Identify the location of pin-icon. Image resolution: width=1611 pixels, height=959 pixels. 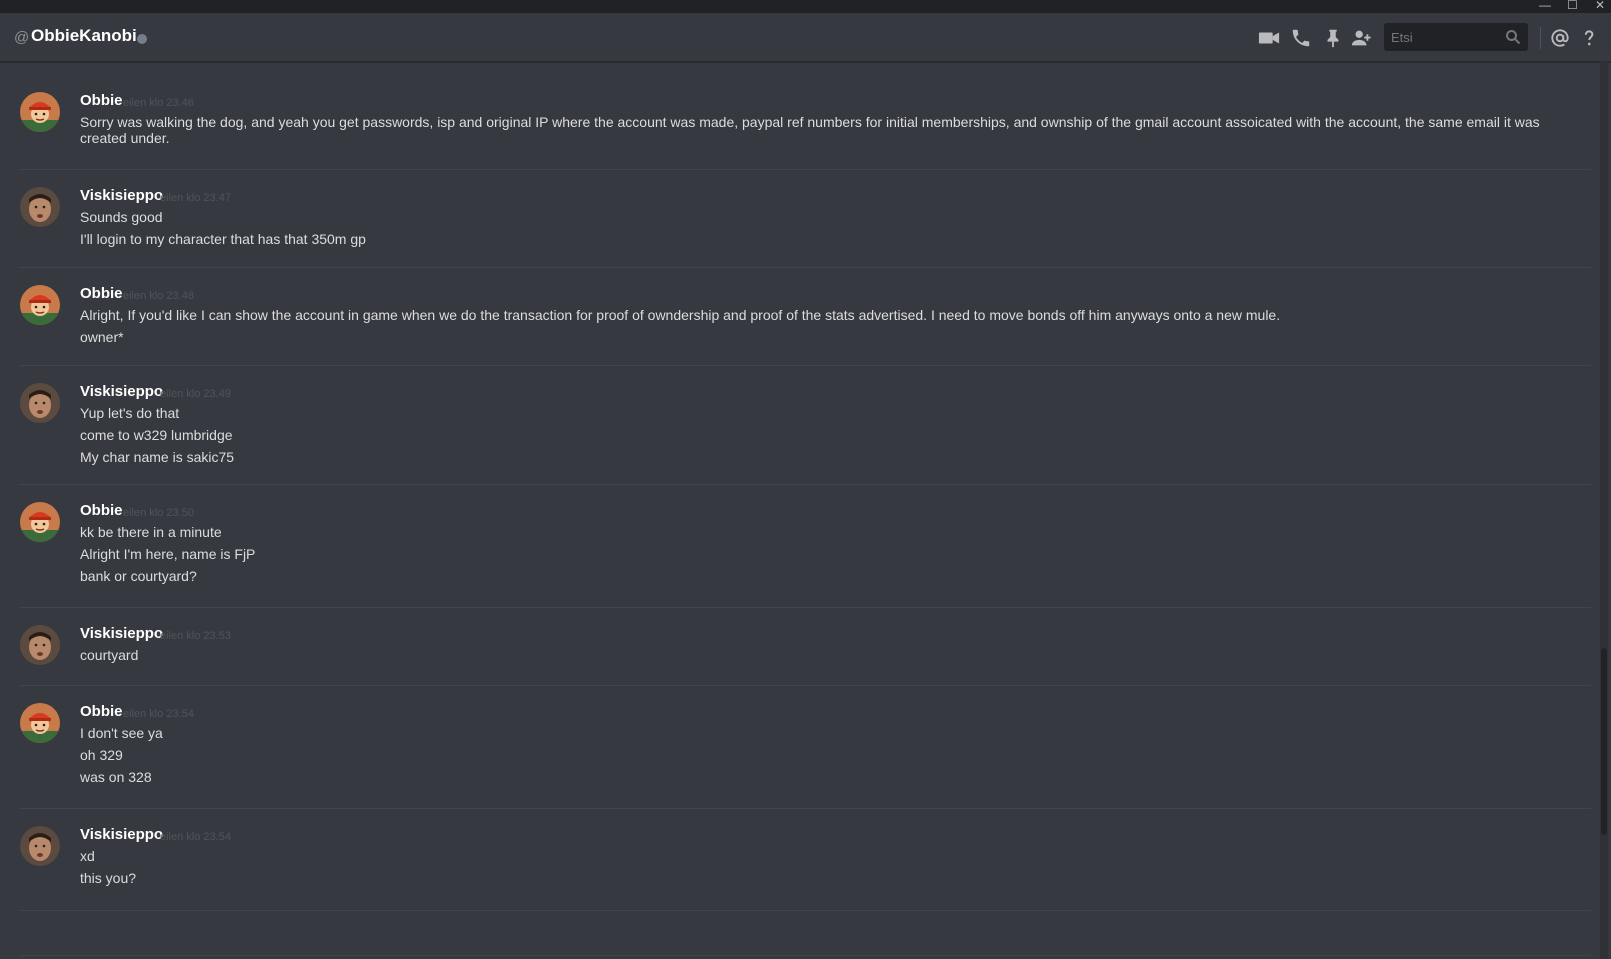
(1333, 38).